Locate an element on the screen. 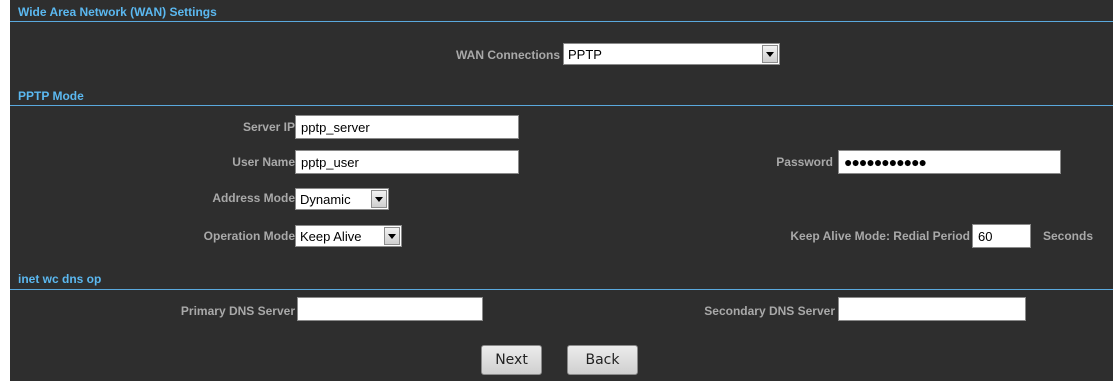  user-name-label: User Name is located at coordinates (263, 162).